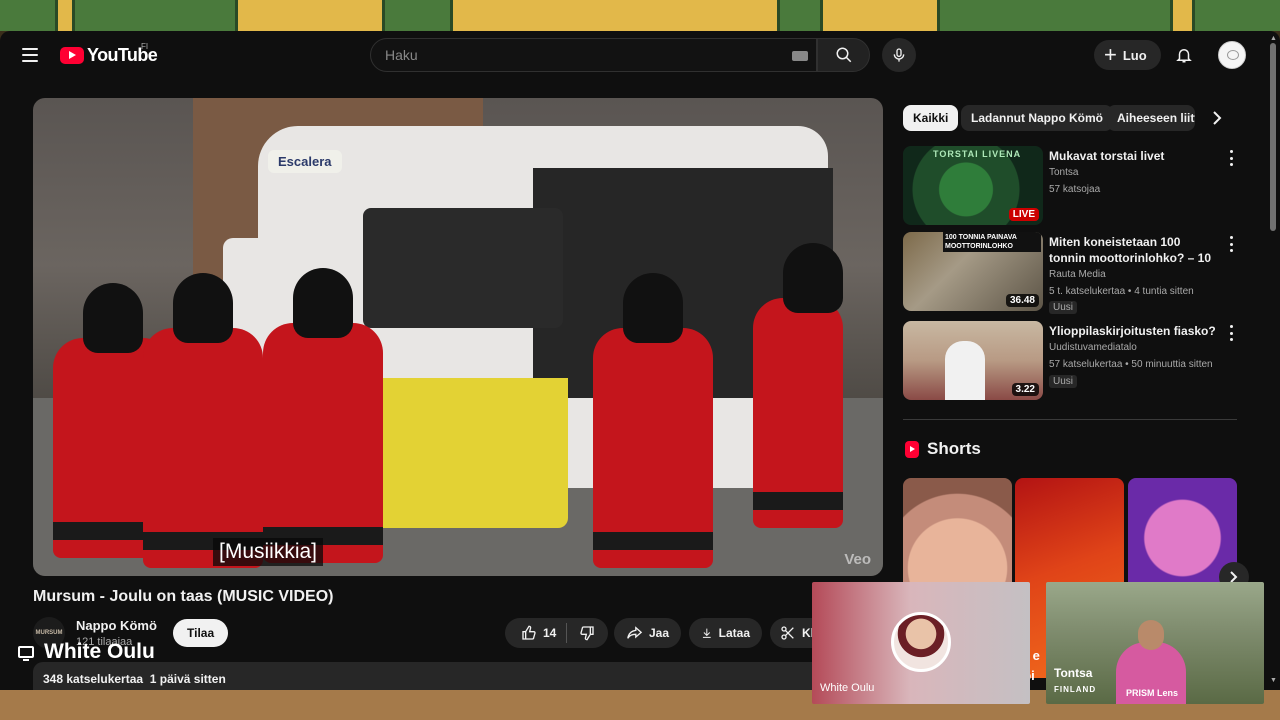 The image size is (1280, 720). Describe the element at coordinates (857, 559) in the screenshot. I see `video-watermark: Veo` at that location.